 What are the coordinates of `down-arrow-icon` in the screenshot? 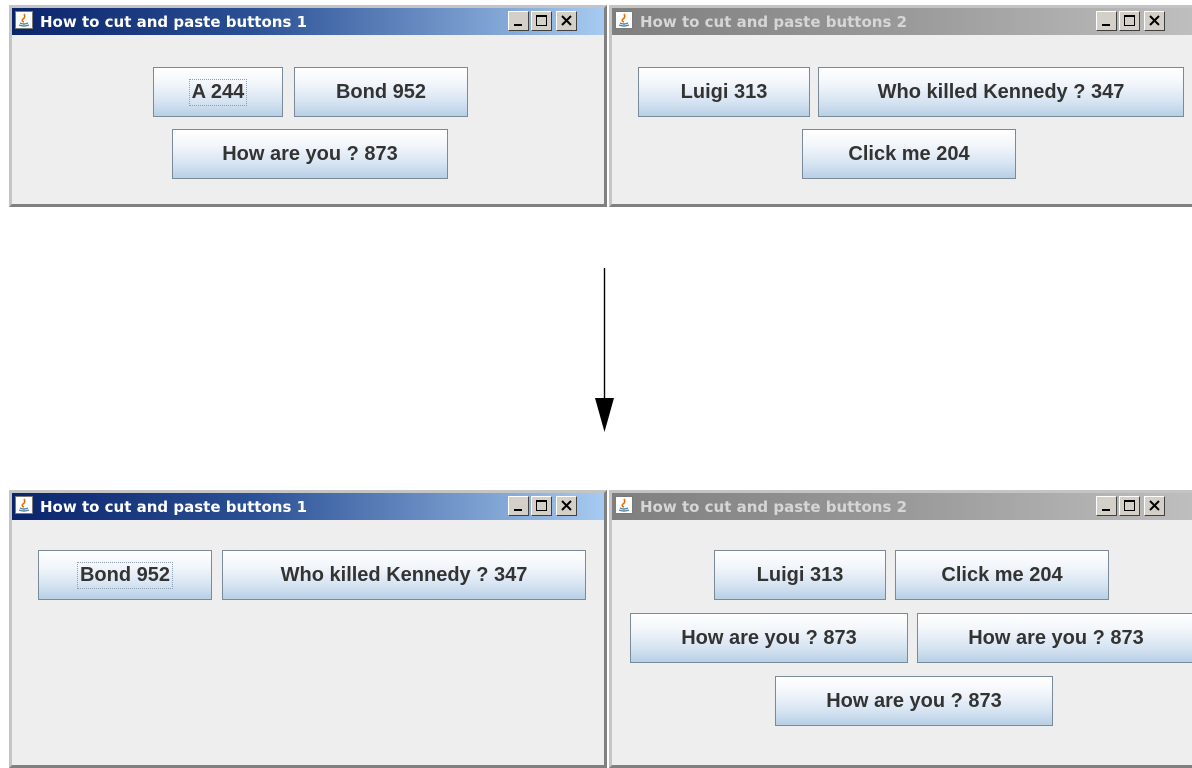 It's located at (604, 350).